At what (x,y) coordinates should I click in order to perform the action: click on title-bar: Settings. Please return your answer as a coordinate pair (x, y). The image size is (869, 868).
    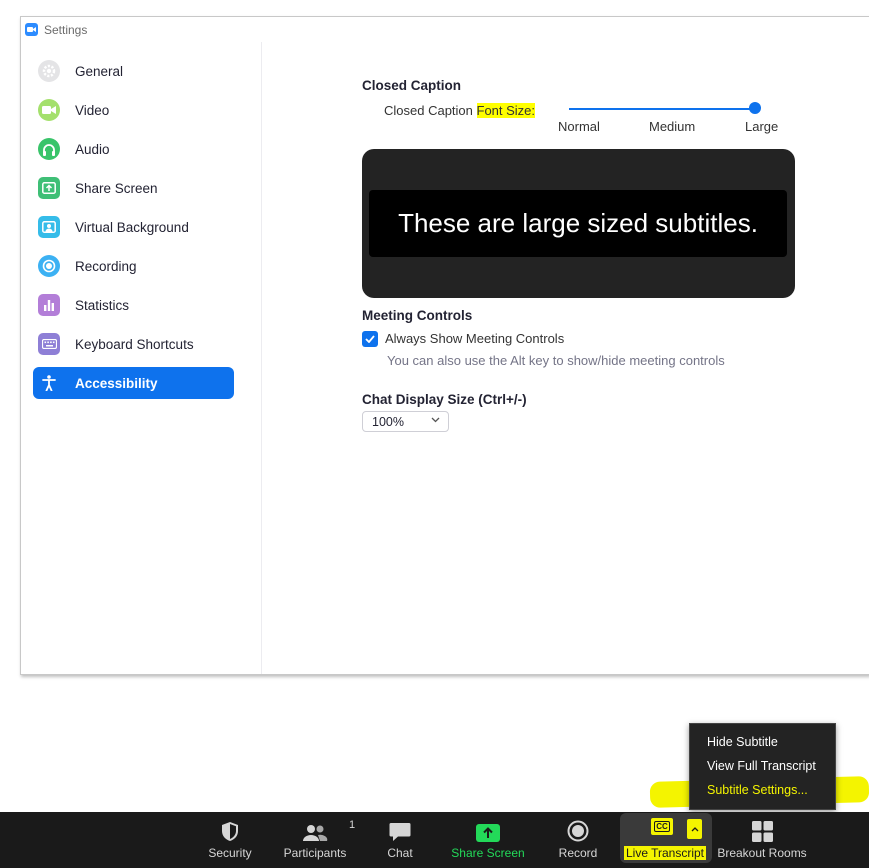
    Looking at the image, I should click on (445, 29).